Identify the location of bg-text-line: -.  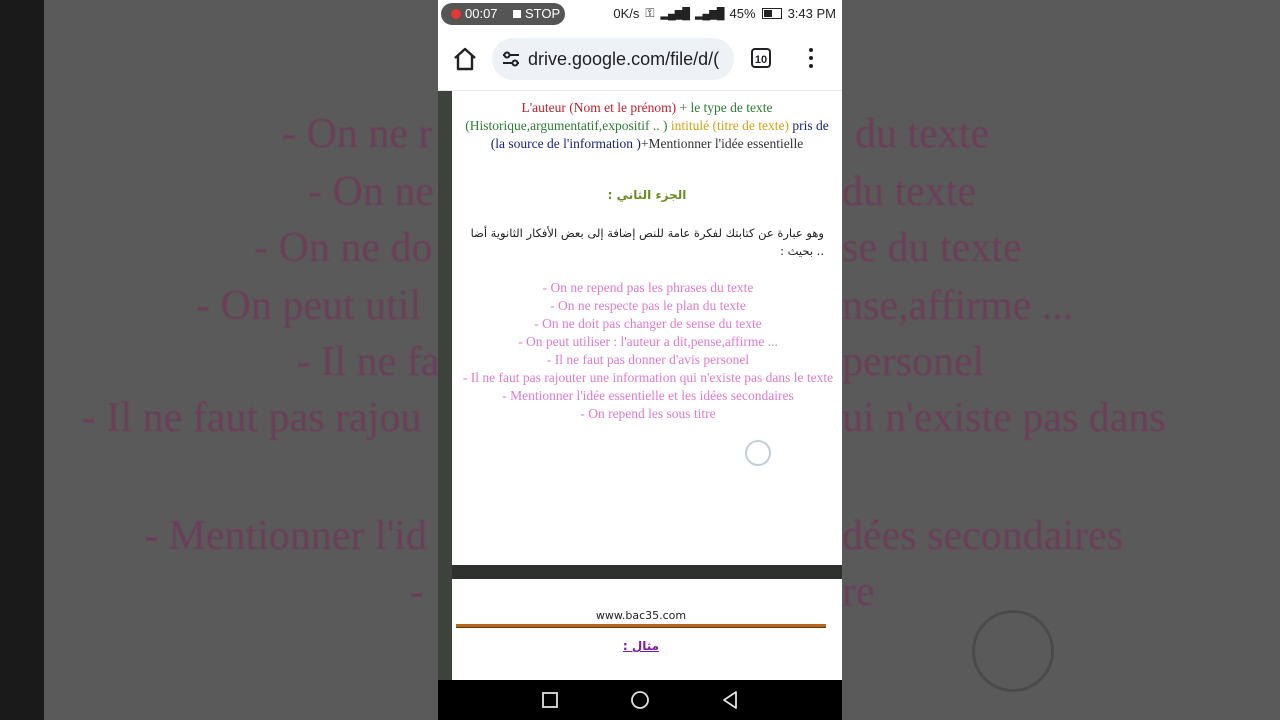
(417, 592).